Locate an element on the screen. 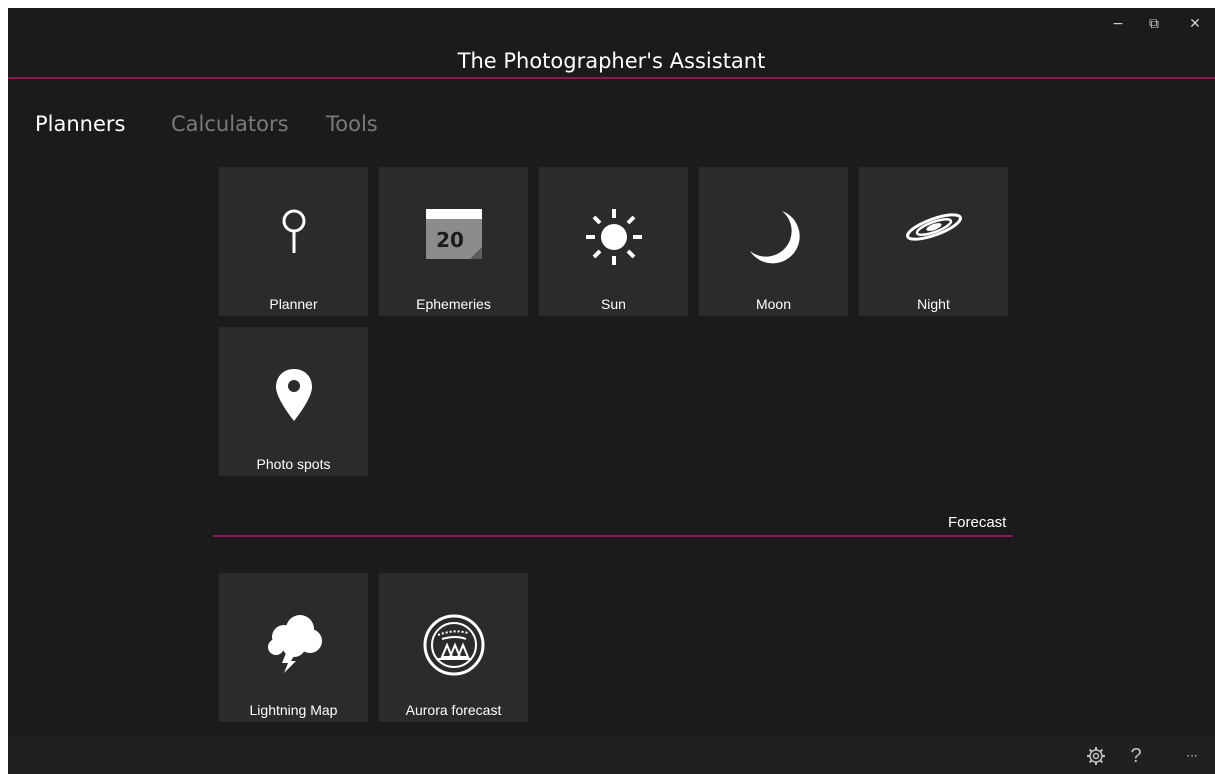 The height and width of the screenshot is (774, 1215). more-button: ··· is located at coordinates (1192, 756).